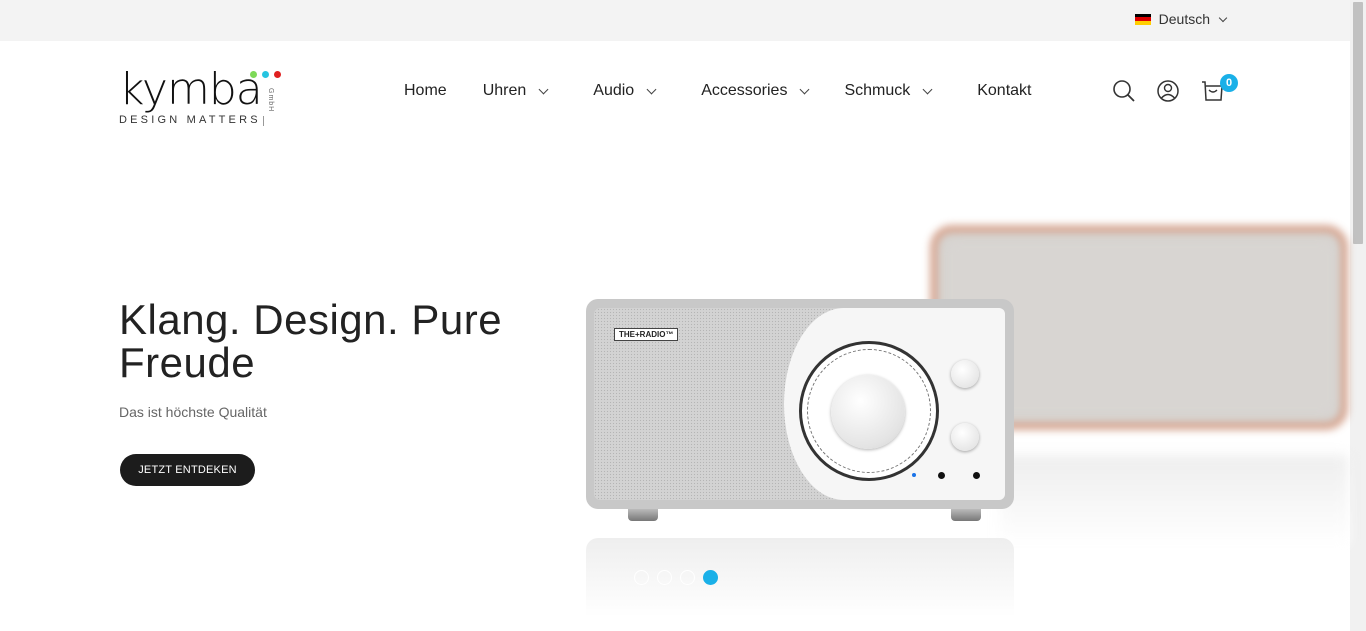 Image resolution: width=1366 pixels, height=631 pixels. Describe the element at coordinates (1142, 19) in the screenshot. I see `german-flag-icon` at that location.